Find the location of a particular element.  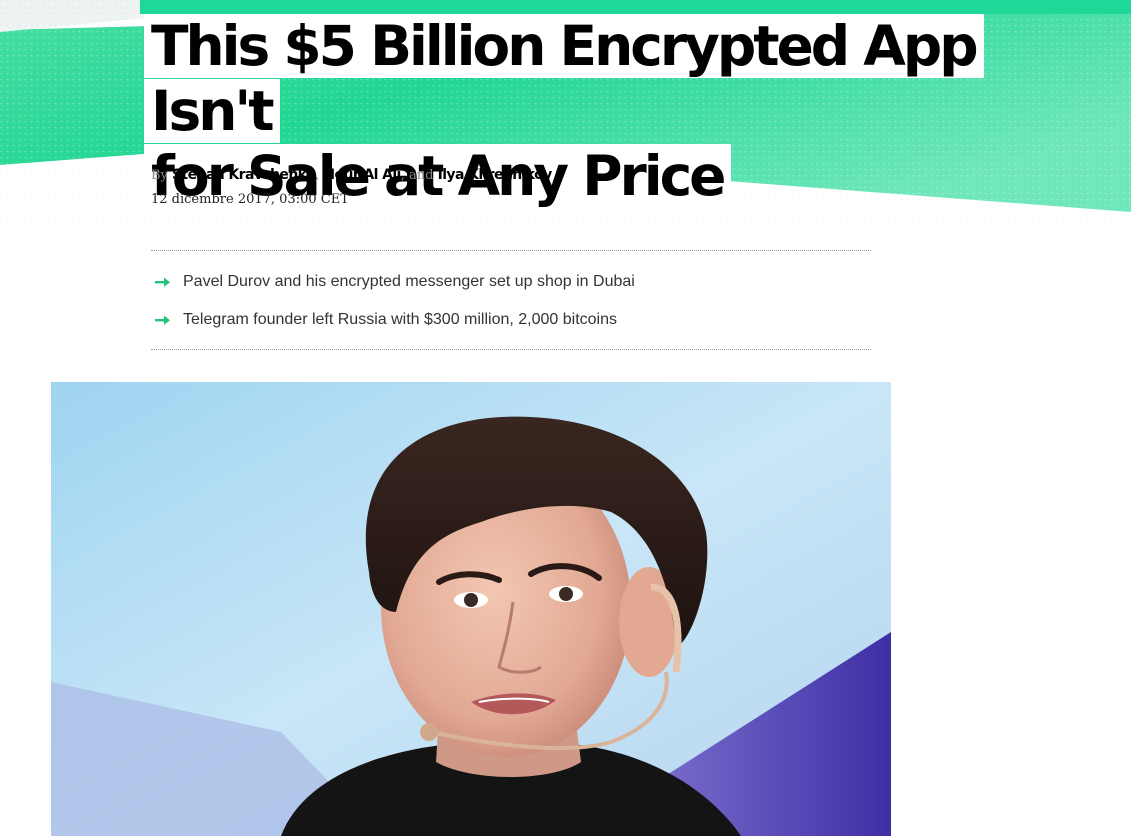

headline-line-1: This $5 Billion Encrypted App Isn't is located at coordinates (564, 78).